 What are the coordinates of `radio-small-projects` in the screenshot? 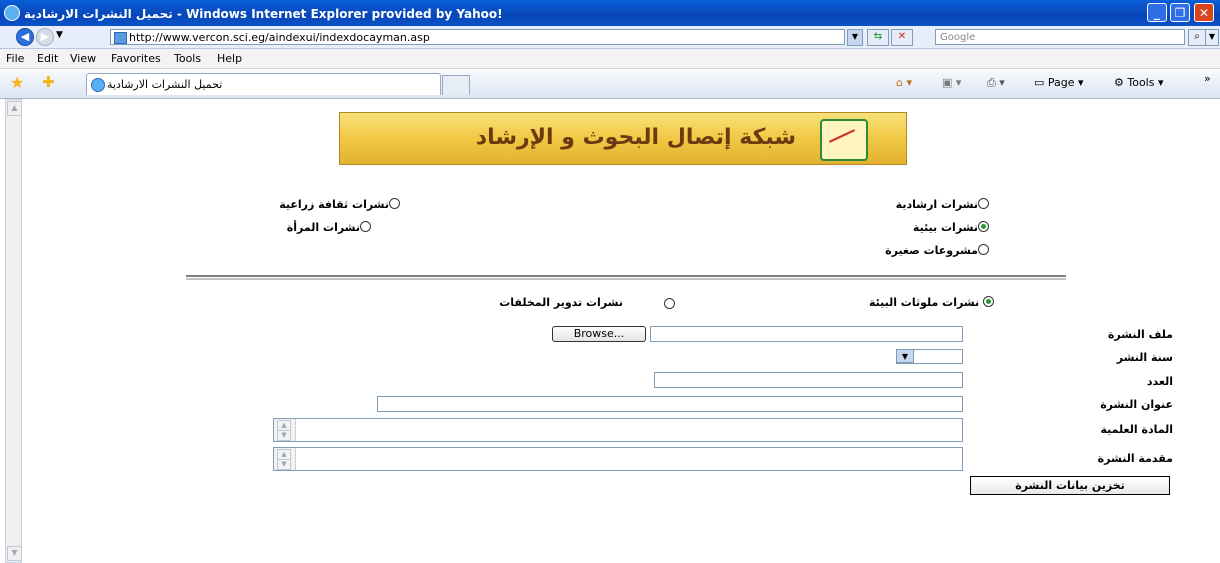 It's located at (983, 249).